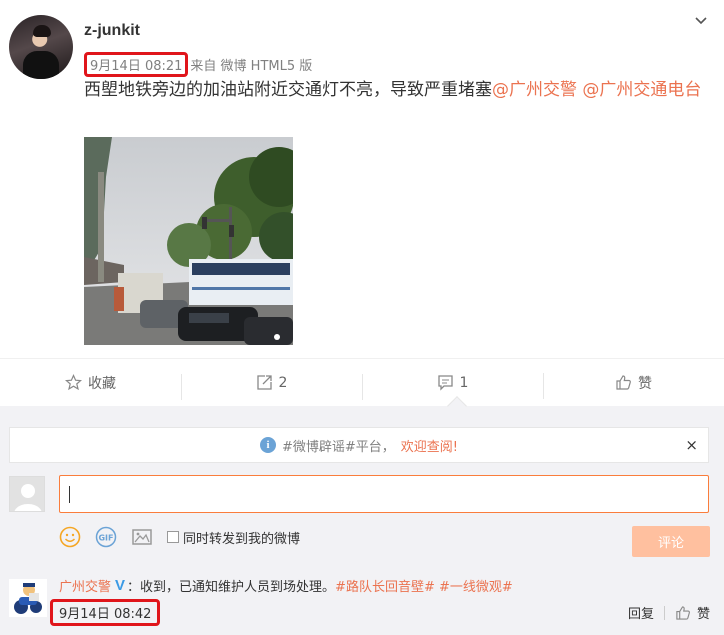 The width and height of the screenshot is (724, 635). I want to click on user-avatar, so click(41, 47).